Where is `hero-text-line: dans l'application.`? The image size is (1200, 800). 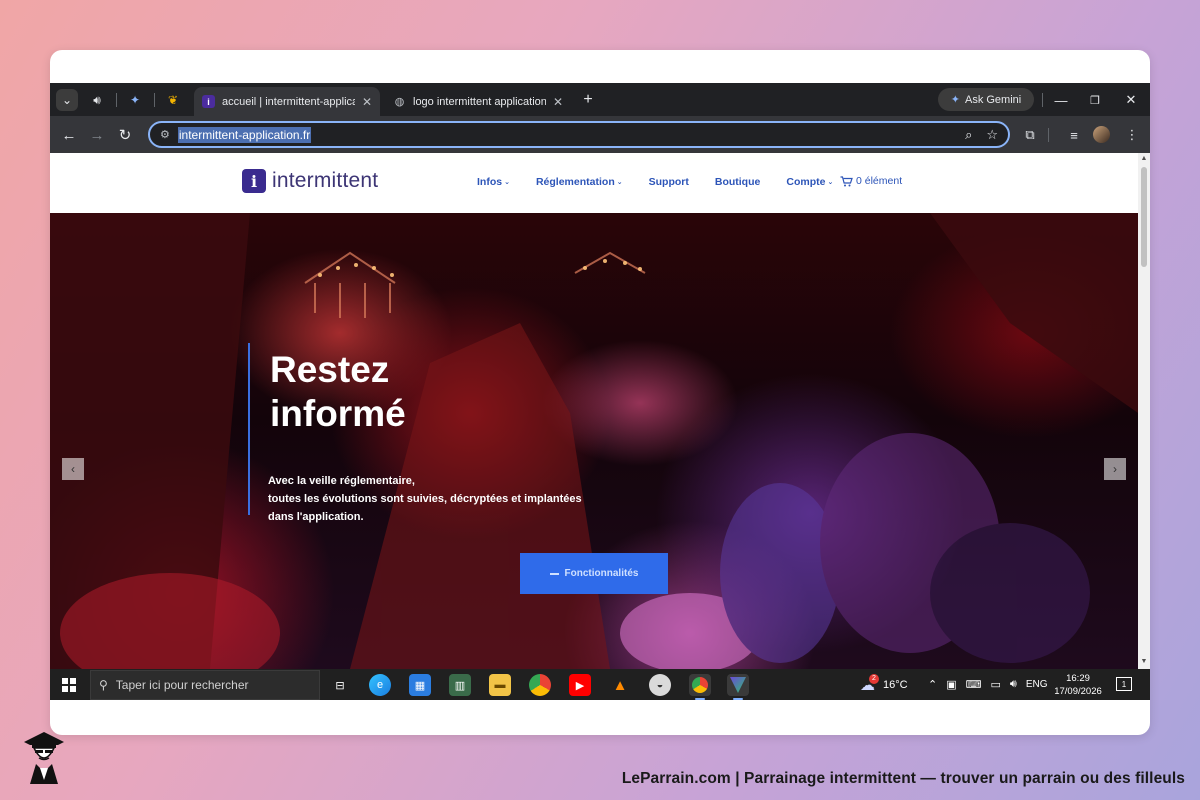
hero-text-line: dans l'application. is located at coordinates (316, 517).